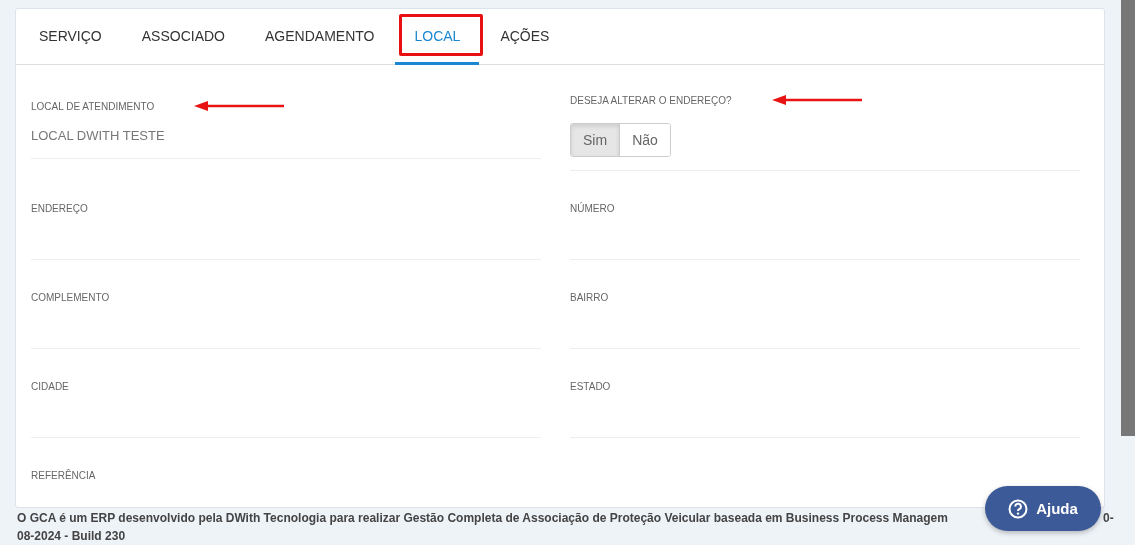  What do you see at coordinates (651, 100) in the screenshot?
I see `field-label: DESEJA ALTERAR O ENDEREÇO?` at bounding box center [651, 100].